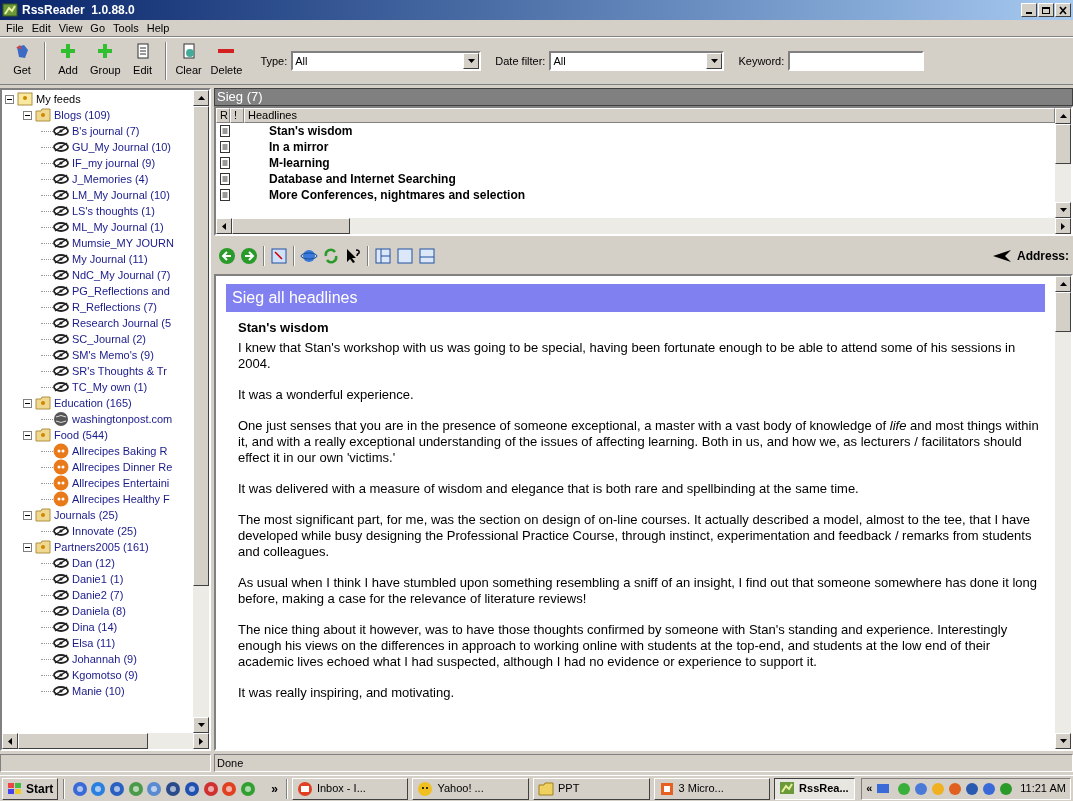 Image resolution: width=1073 pixels, height=801 pixels. What do you see at coordinates (869, 788) in the screenshot?
I see `tray-expand-button: «` at bounding box center [869, 788].